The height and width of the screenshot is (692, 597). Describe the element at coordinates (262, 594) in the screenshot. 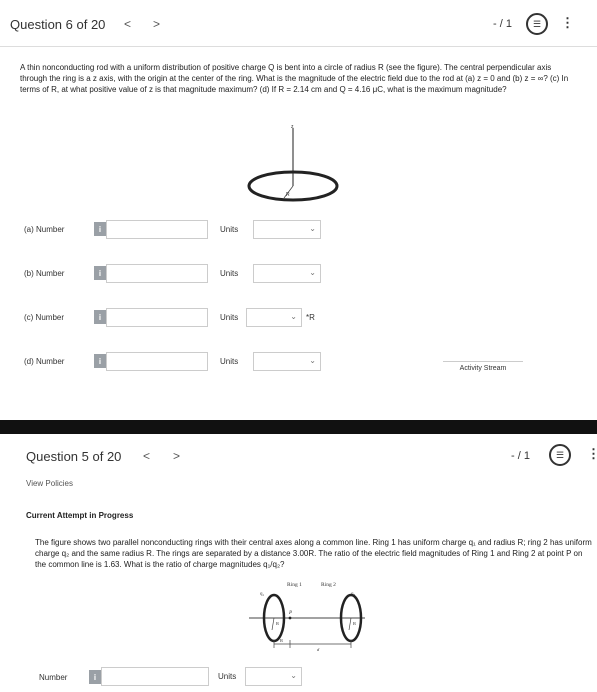

I see `q1-label: q₁` at that location.